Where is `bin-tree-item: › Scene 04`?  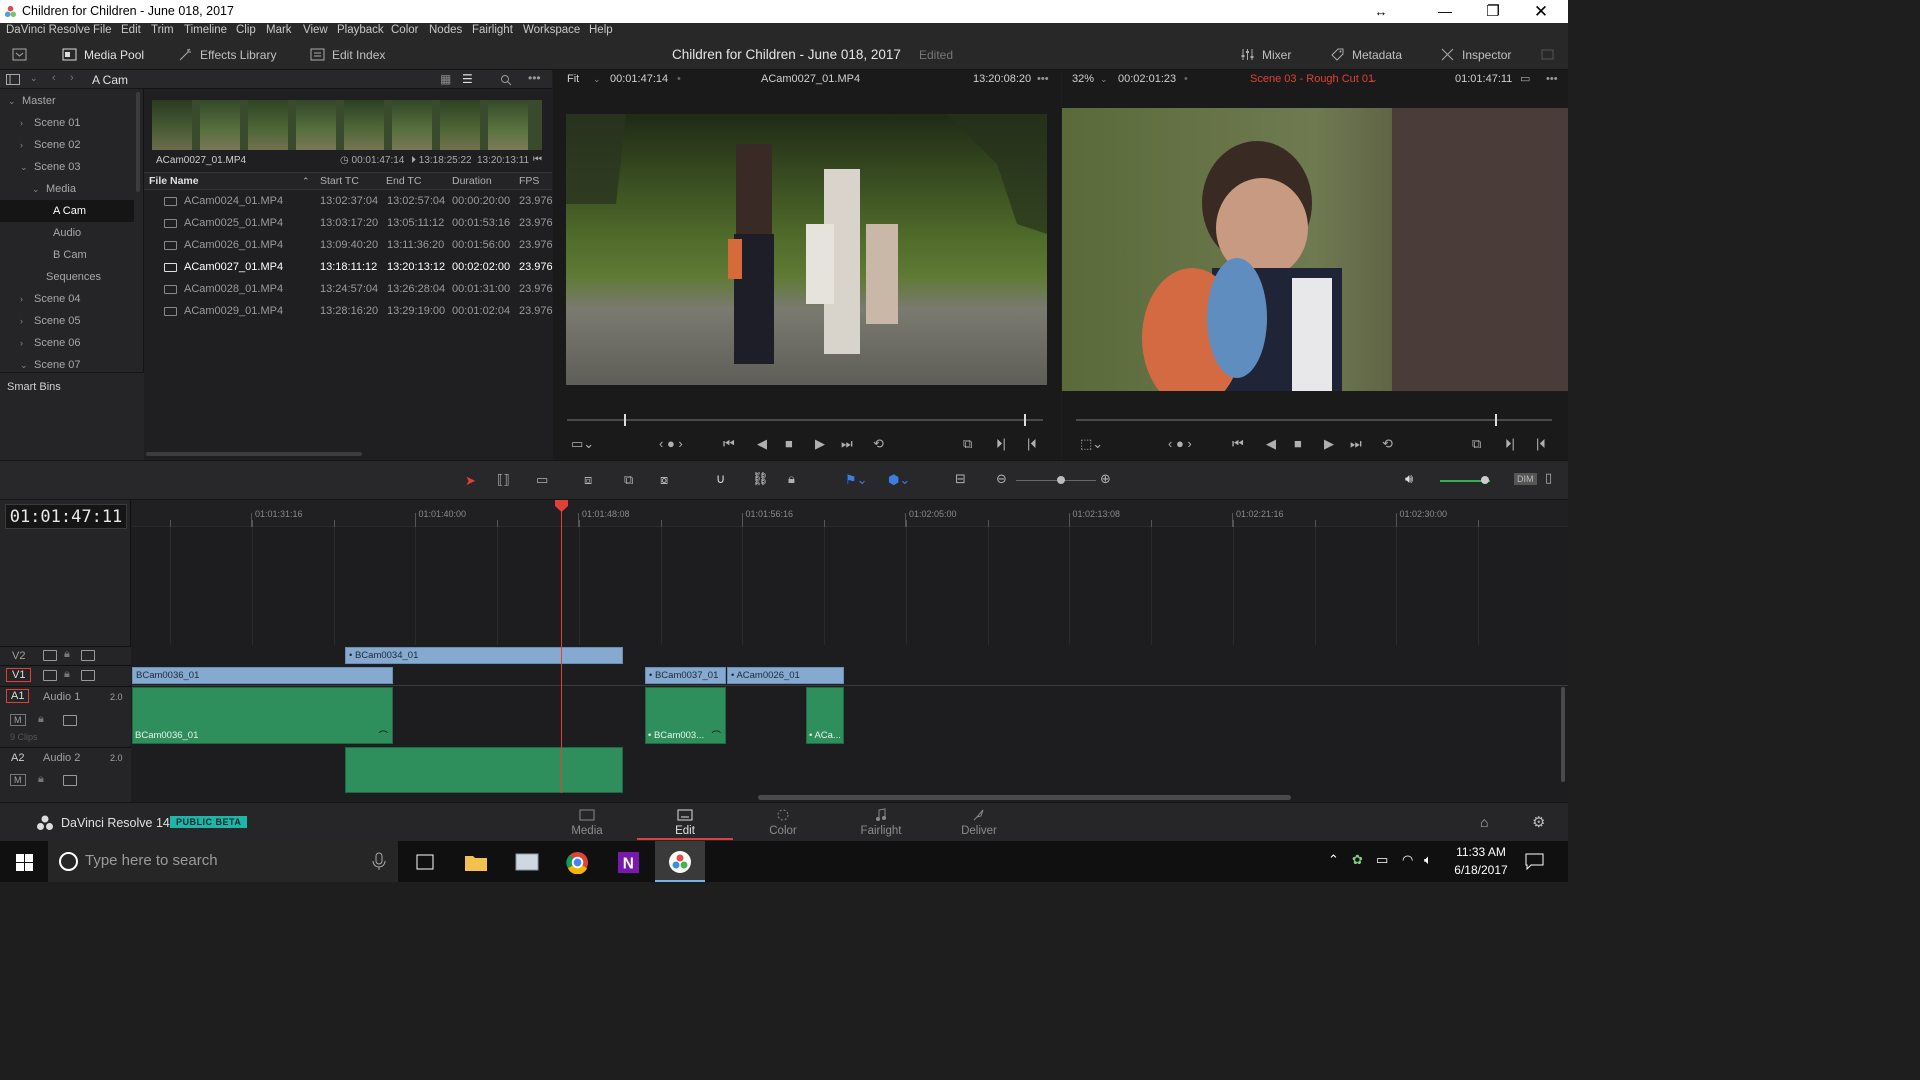
bin-tree-item: › Scene 04 is located at coordinates (67, 299).